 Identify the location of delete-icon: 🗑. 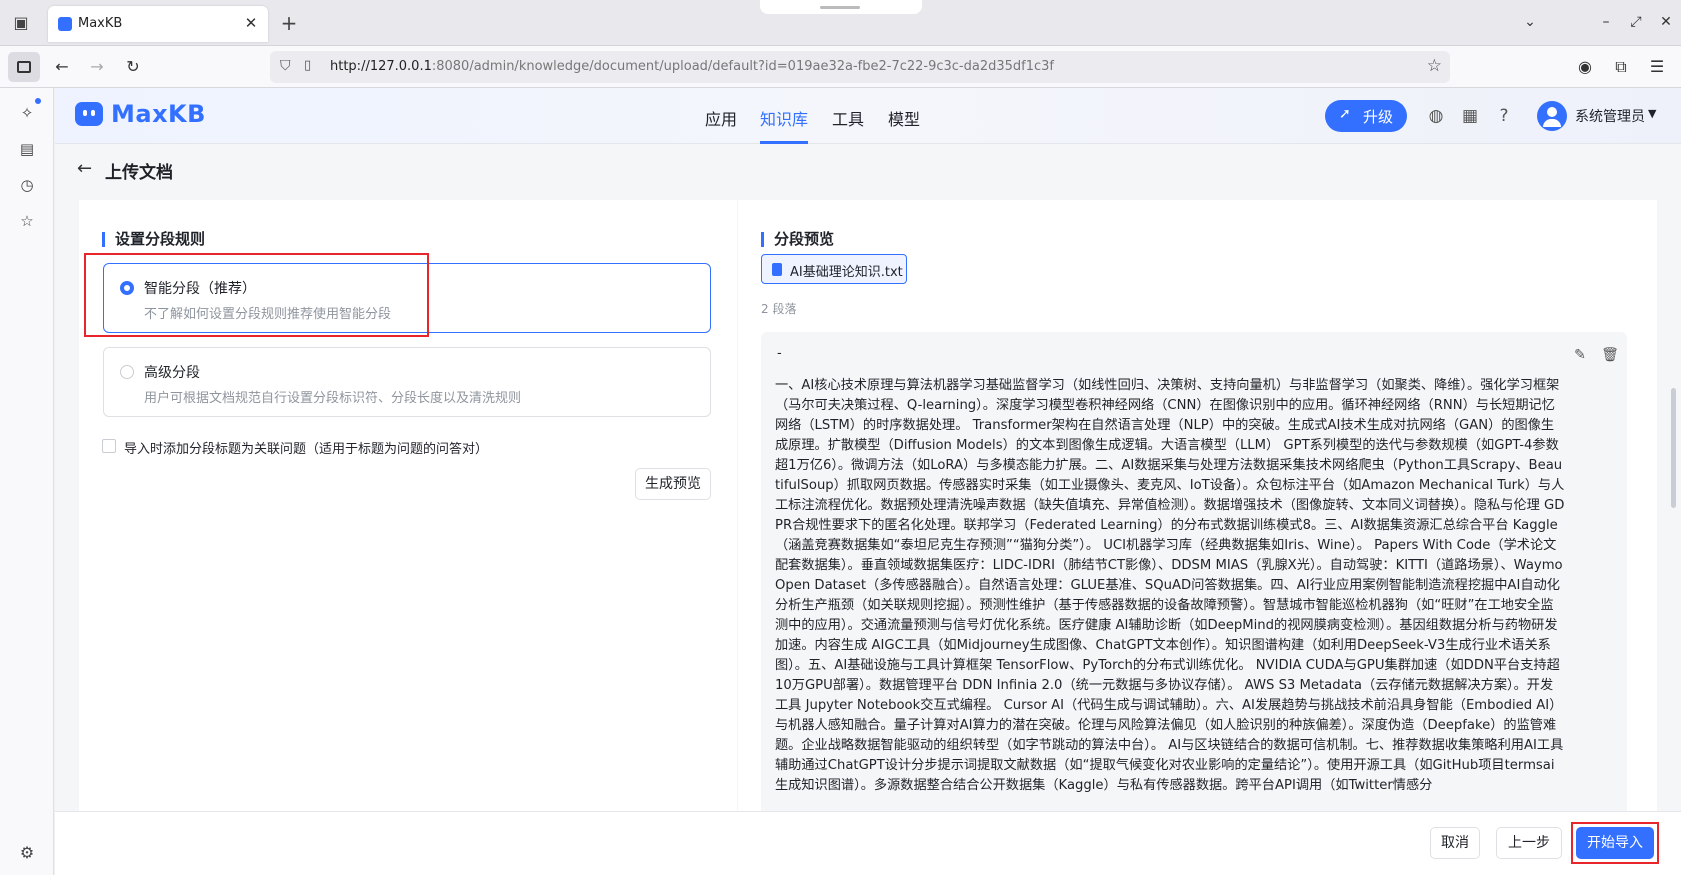
(1610, 355).